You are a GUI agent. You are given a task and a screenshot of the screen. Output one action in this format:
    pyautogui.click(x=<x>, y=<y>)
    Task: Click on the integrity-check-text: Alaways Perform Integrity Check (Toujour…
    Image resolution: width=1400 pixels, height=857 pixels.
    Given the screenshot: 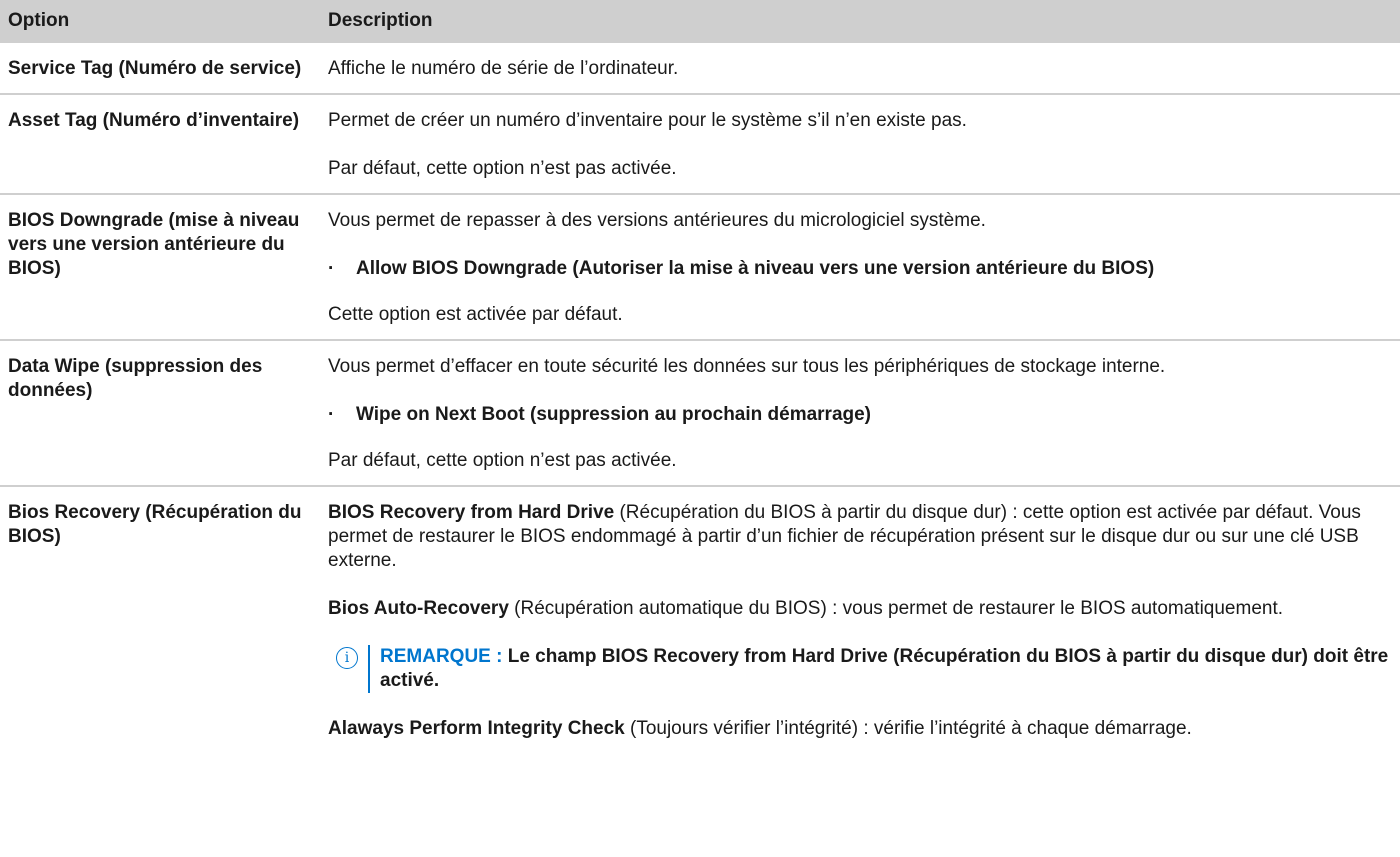 What is the action you would take?
    pyautogui.click(x=860, y=729)
    